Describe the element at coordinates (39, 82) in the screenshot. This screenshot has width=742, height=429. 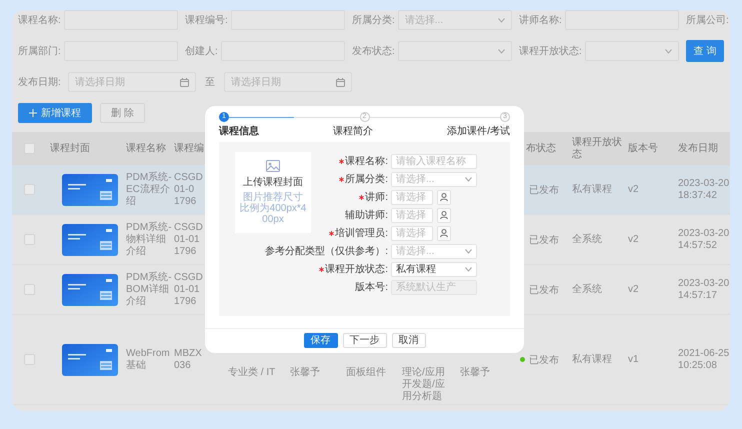
I see `filter-label: 发布日期:` at that location.